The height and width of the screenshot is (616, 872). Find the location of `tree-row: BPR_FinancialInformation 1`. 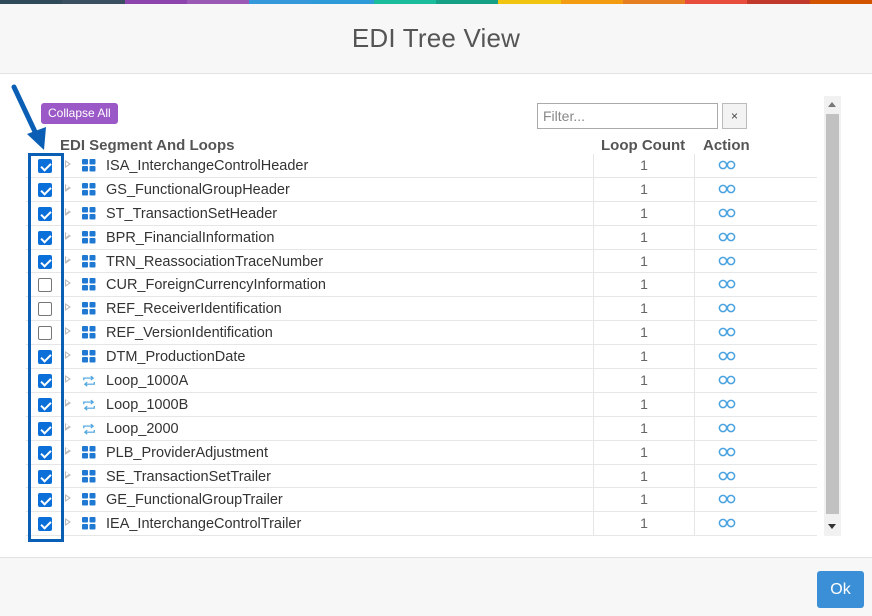

tree-row: BPR_FinancialInformation 1 is located at coordinates (421, 237).